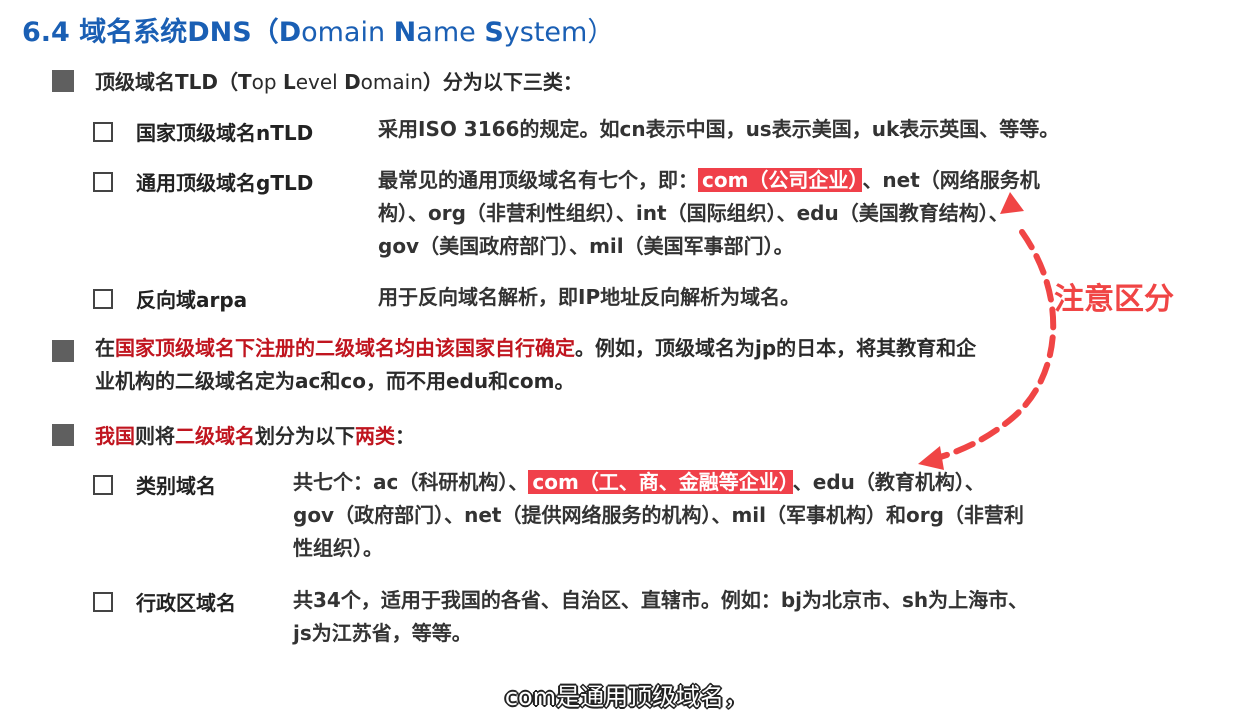 The width and height of the screenshot is (1253, 712). I want to click on annotation-note: 注意区分, so click(1114, 299).